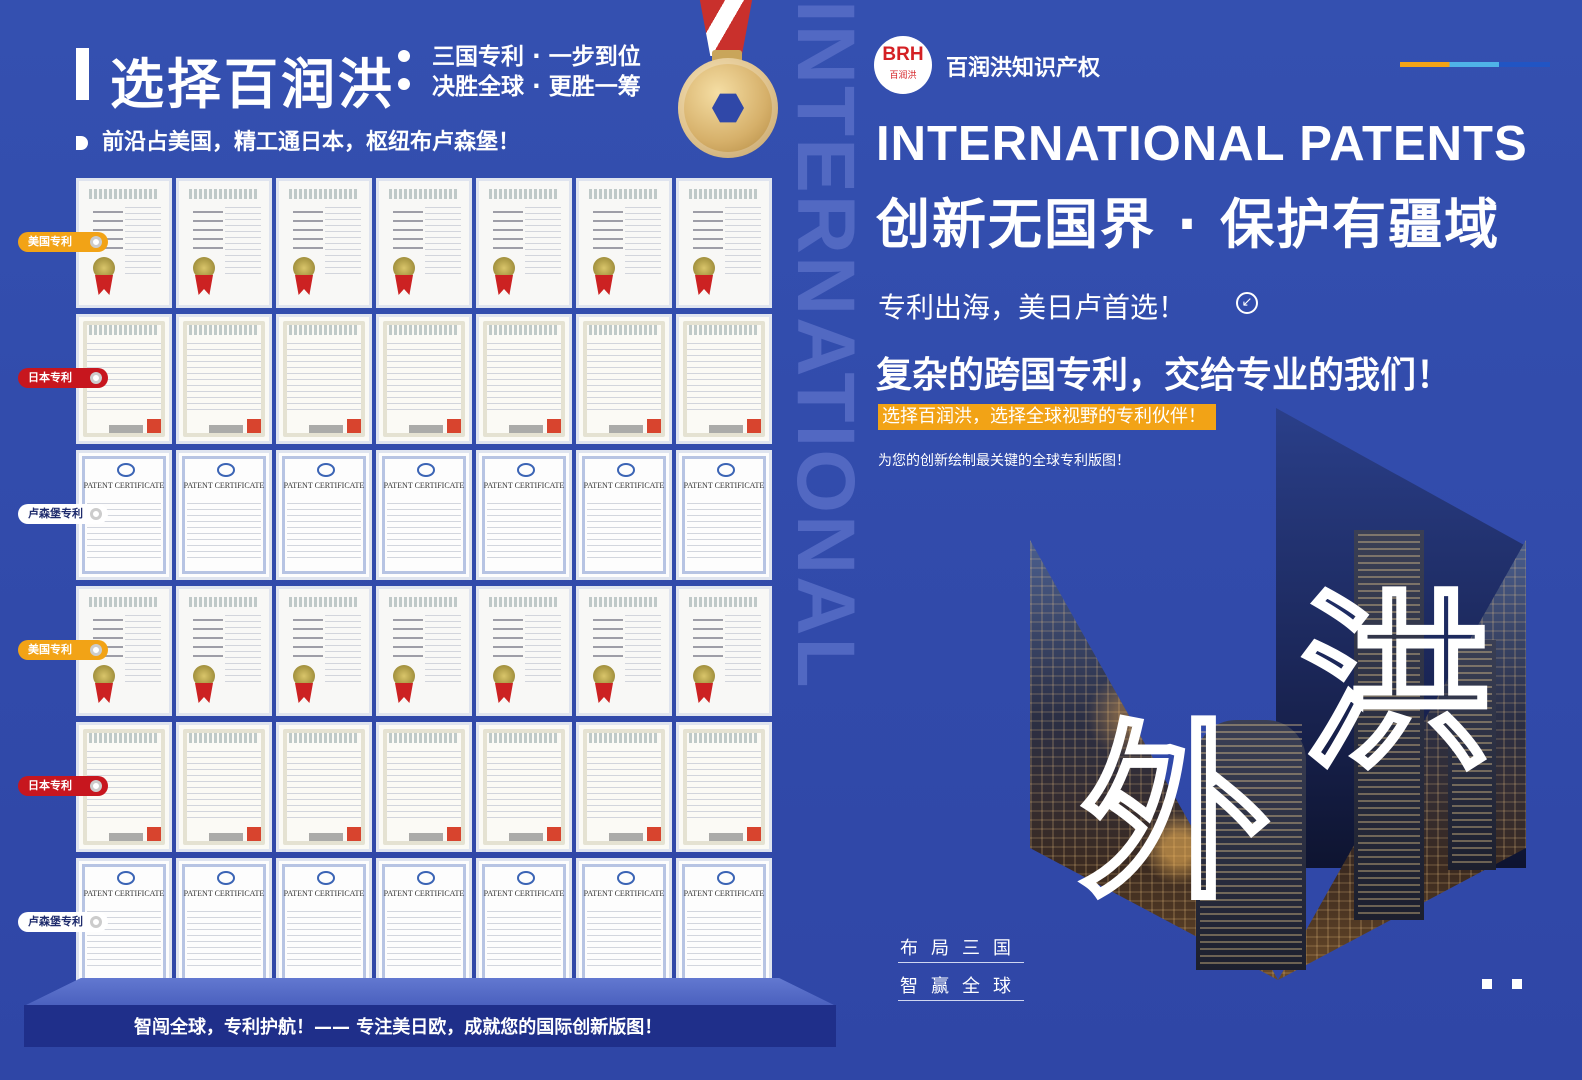  I want to click on country-tag: 卢森堡专利, so click(63, 514).